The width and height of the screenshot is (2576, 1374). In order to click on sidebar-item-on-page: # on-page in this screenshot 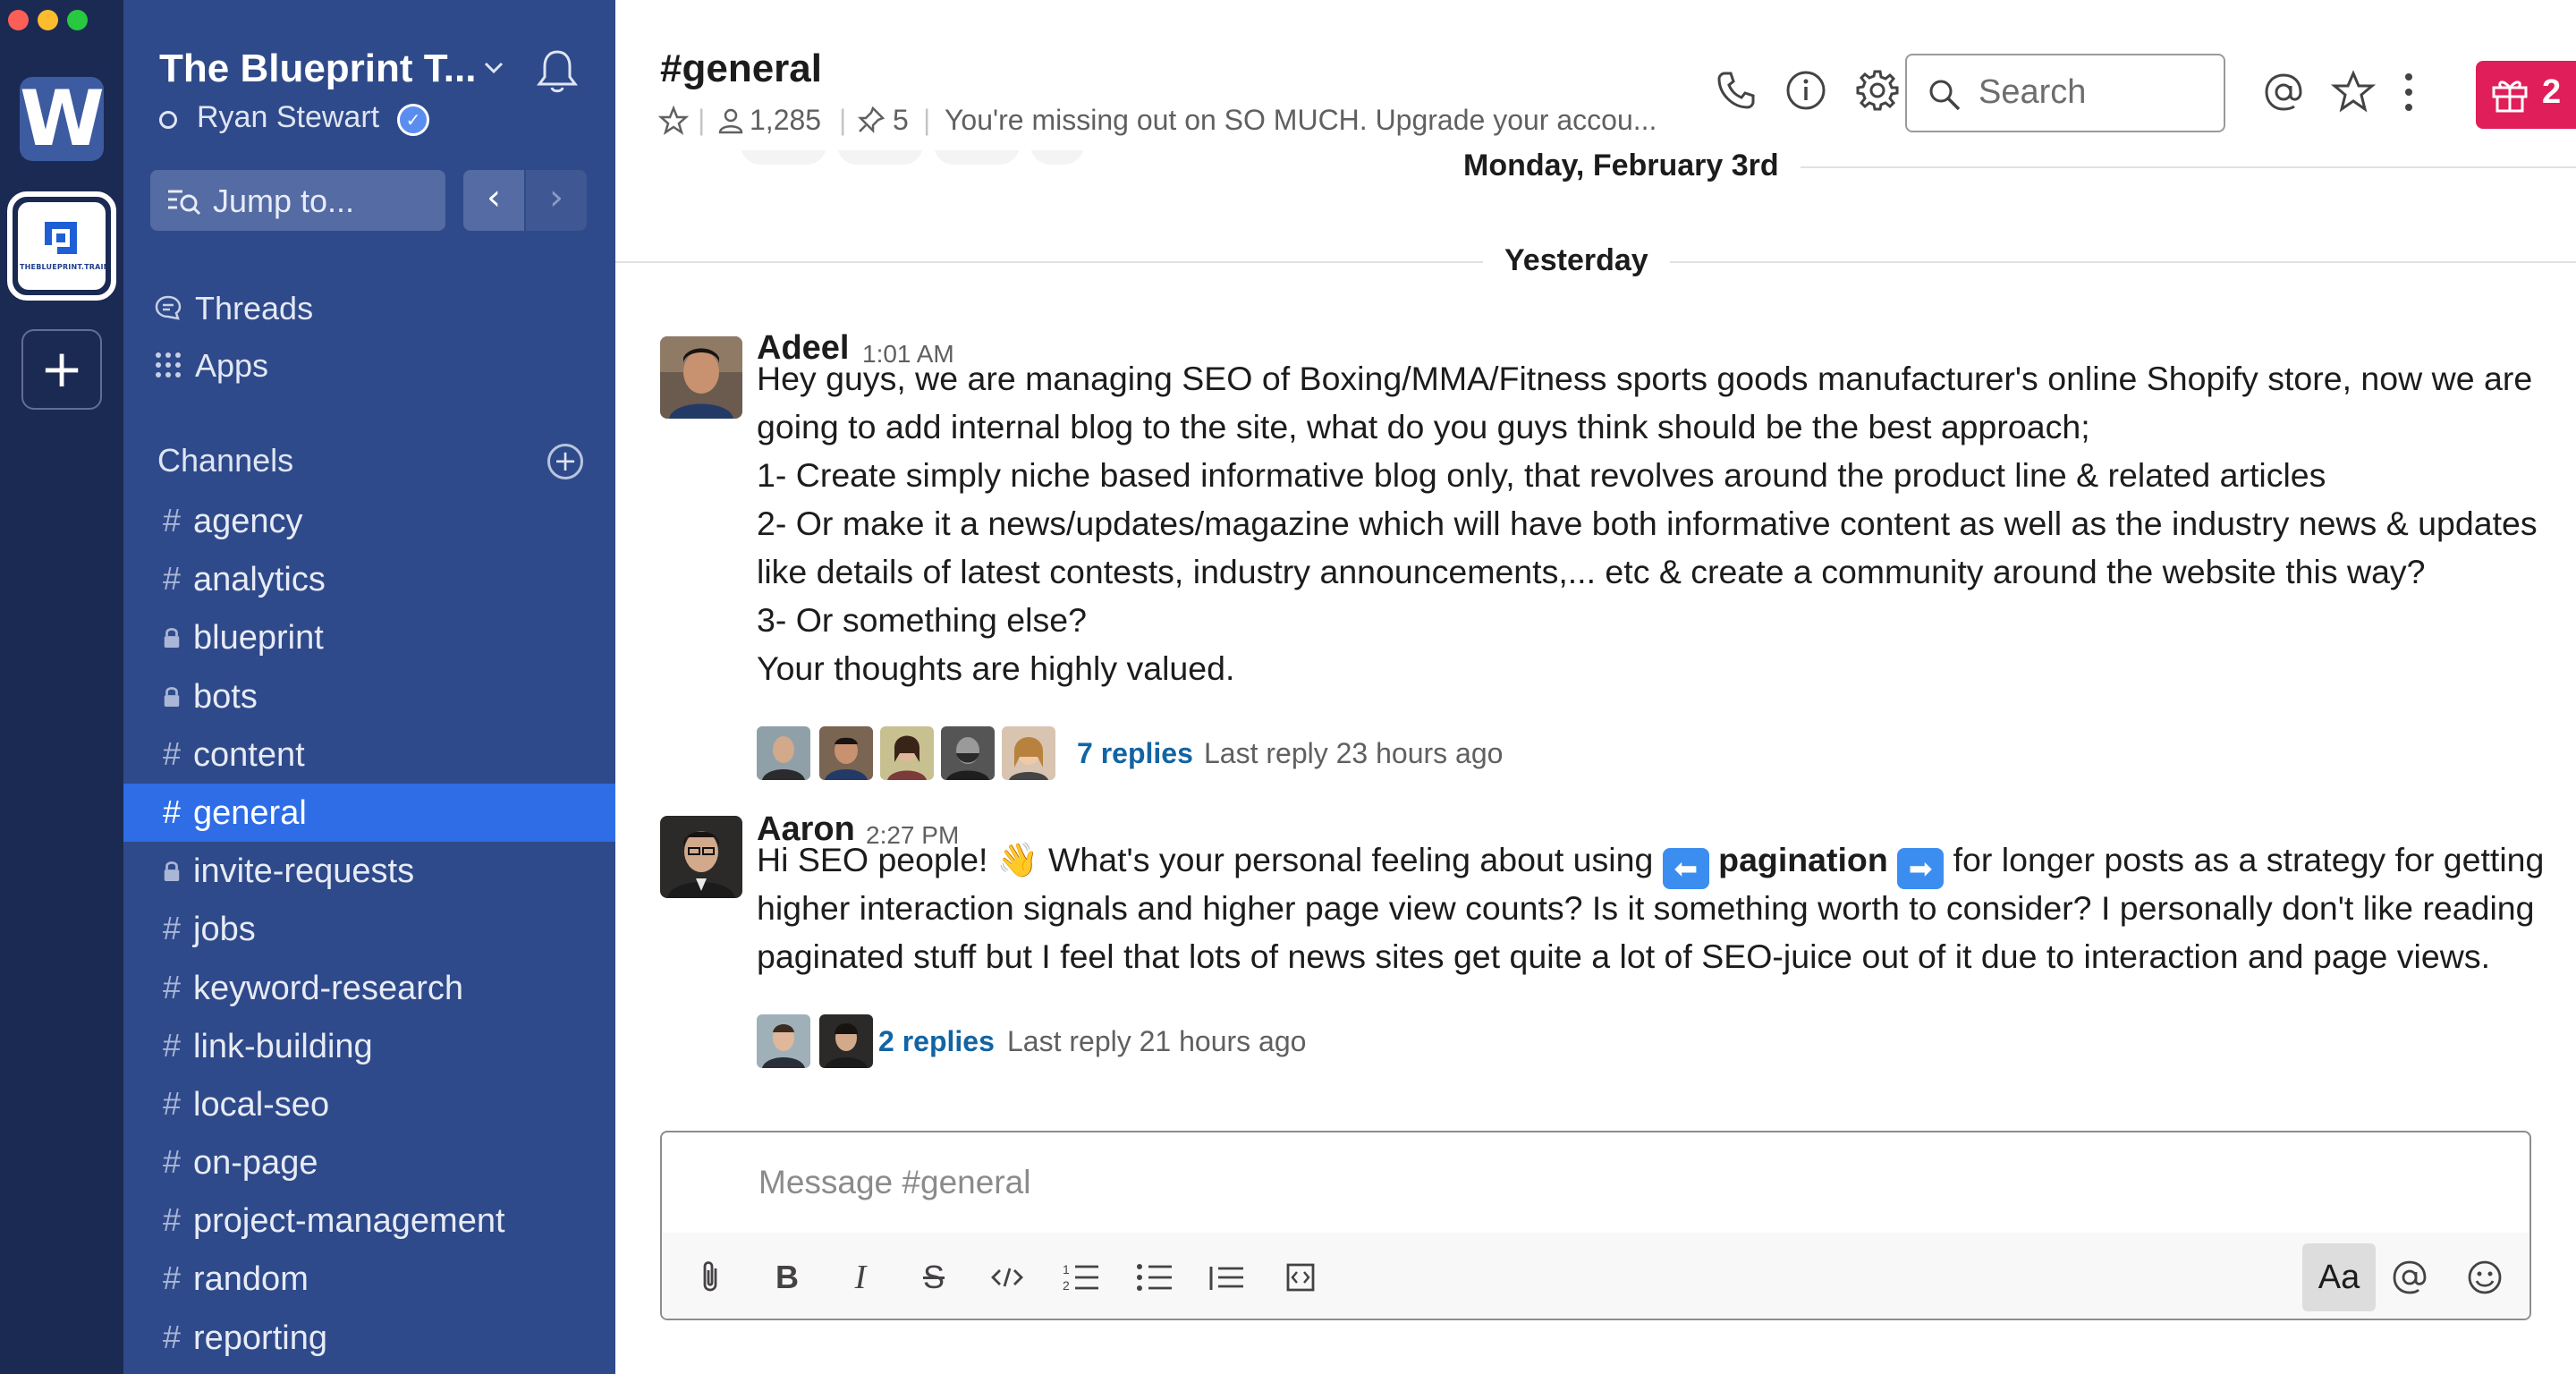, I will do `click(369, 1162)`.